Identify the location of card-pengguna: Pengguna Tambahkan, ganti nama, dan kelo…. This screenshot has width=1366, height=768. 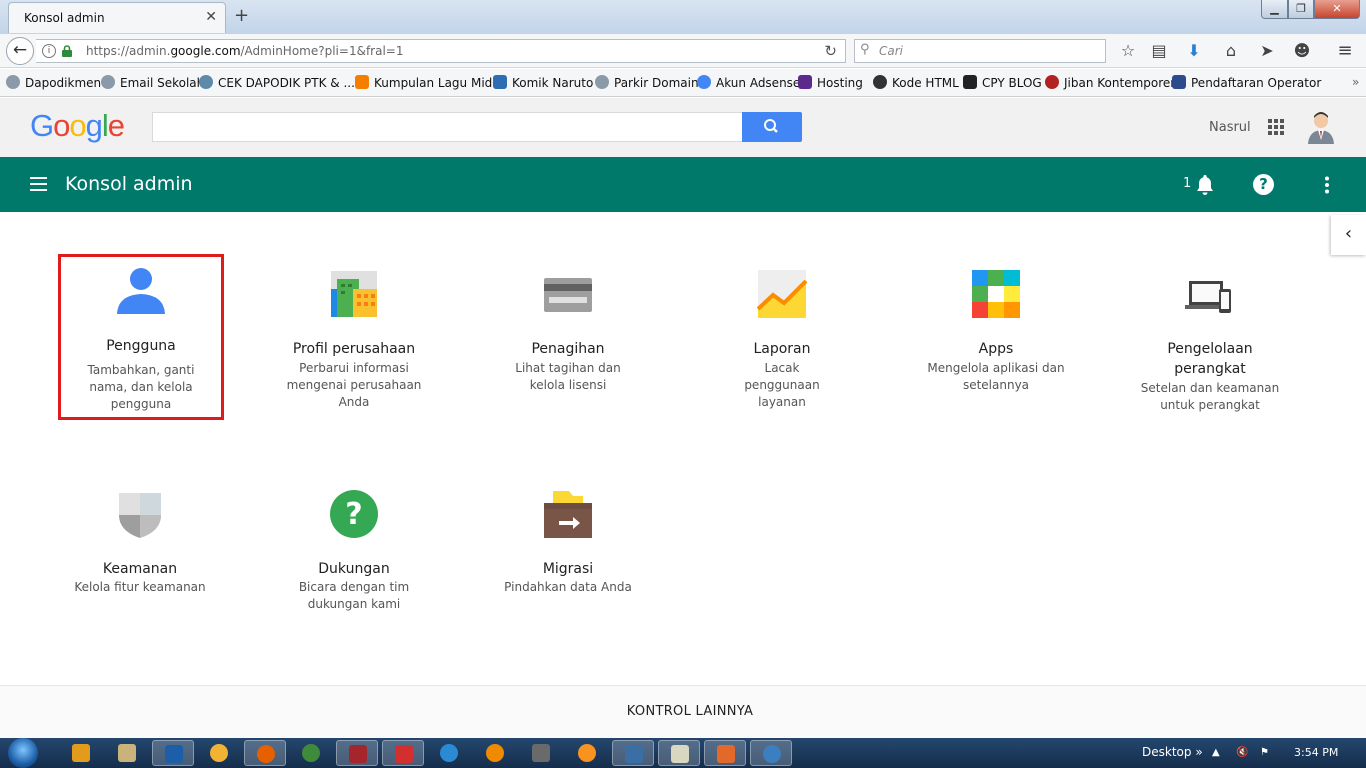
(141, 337).